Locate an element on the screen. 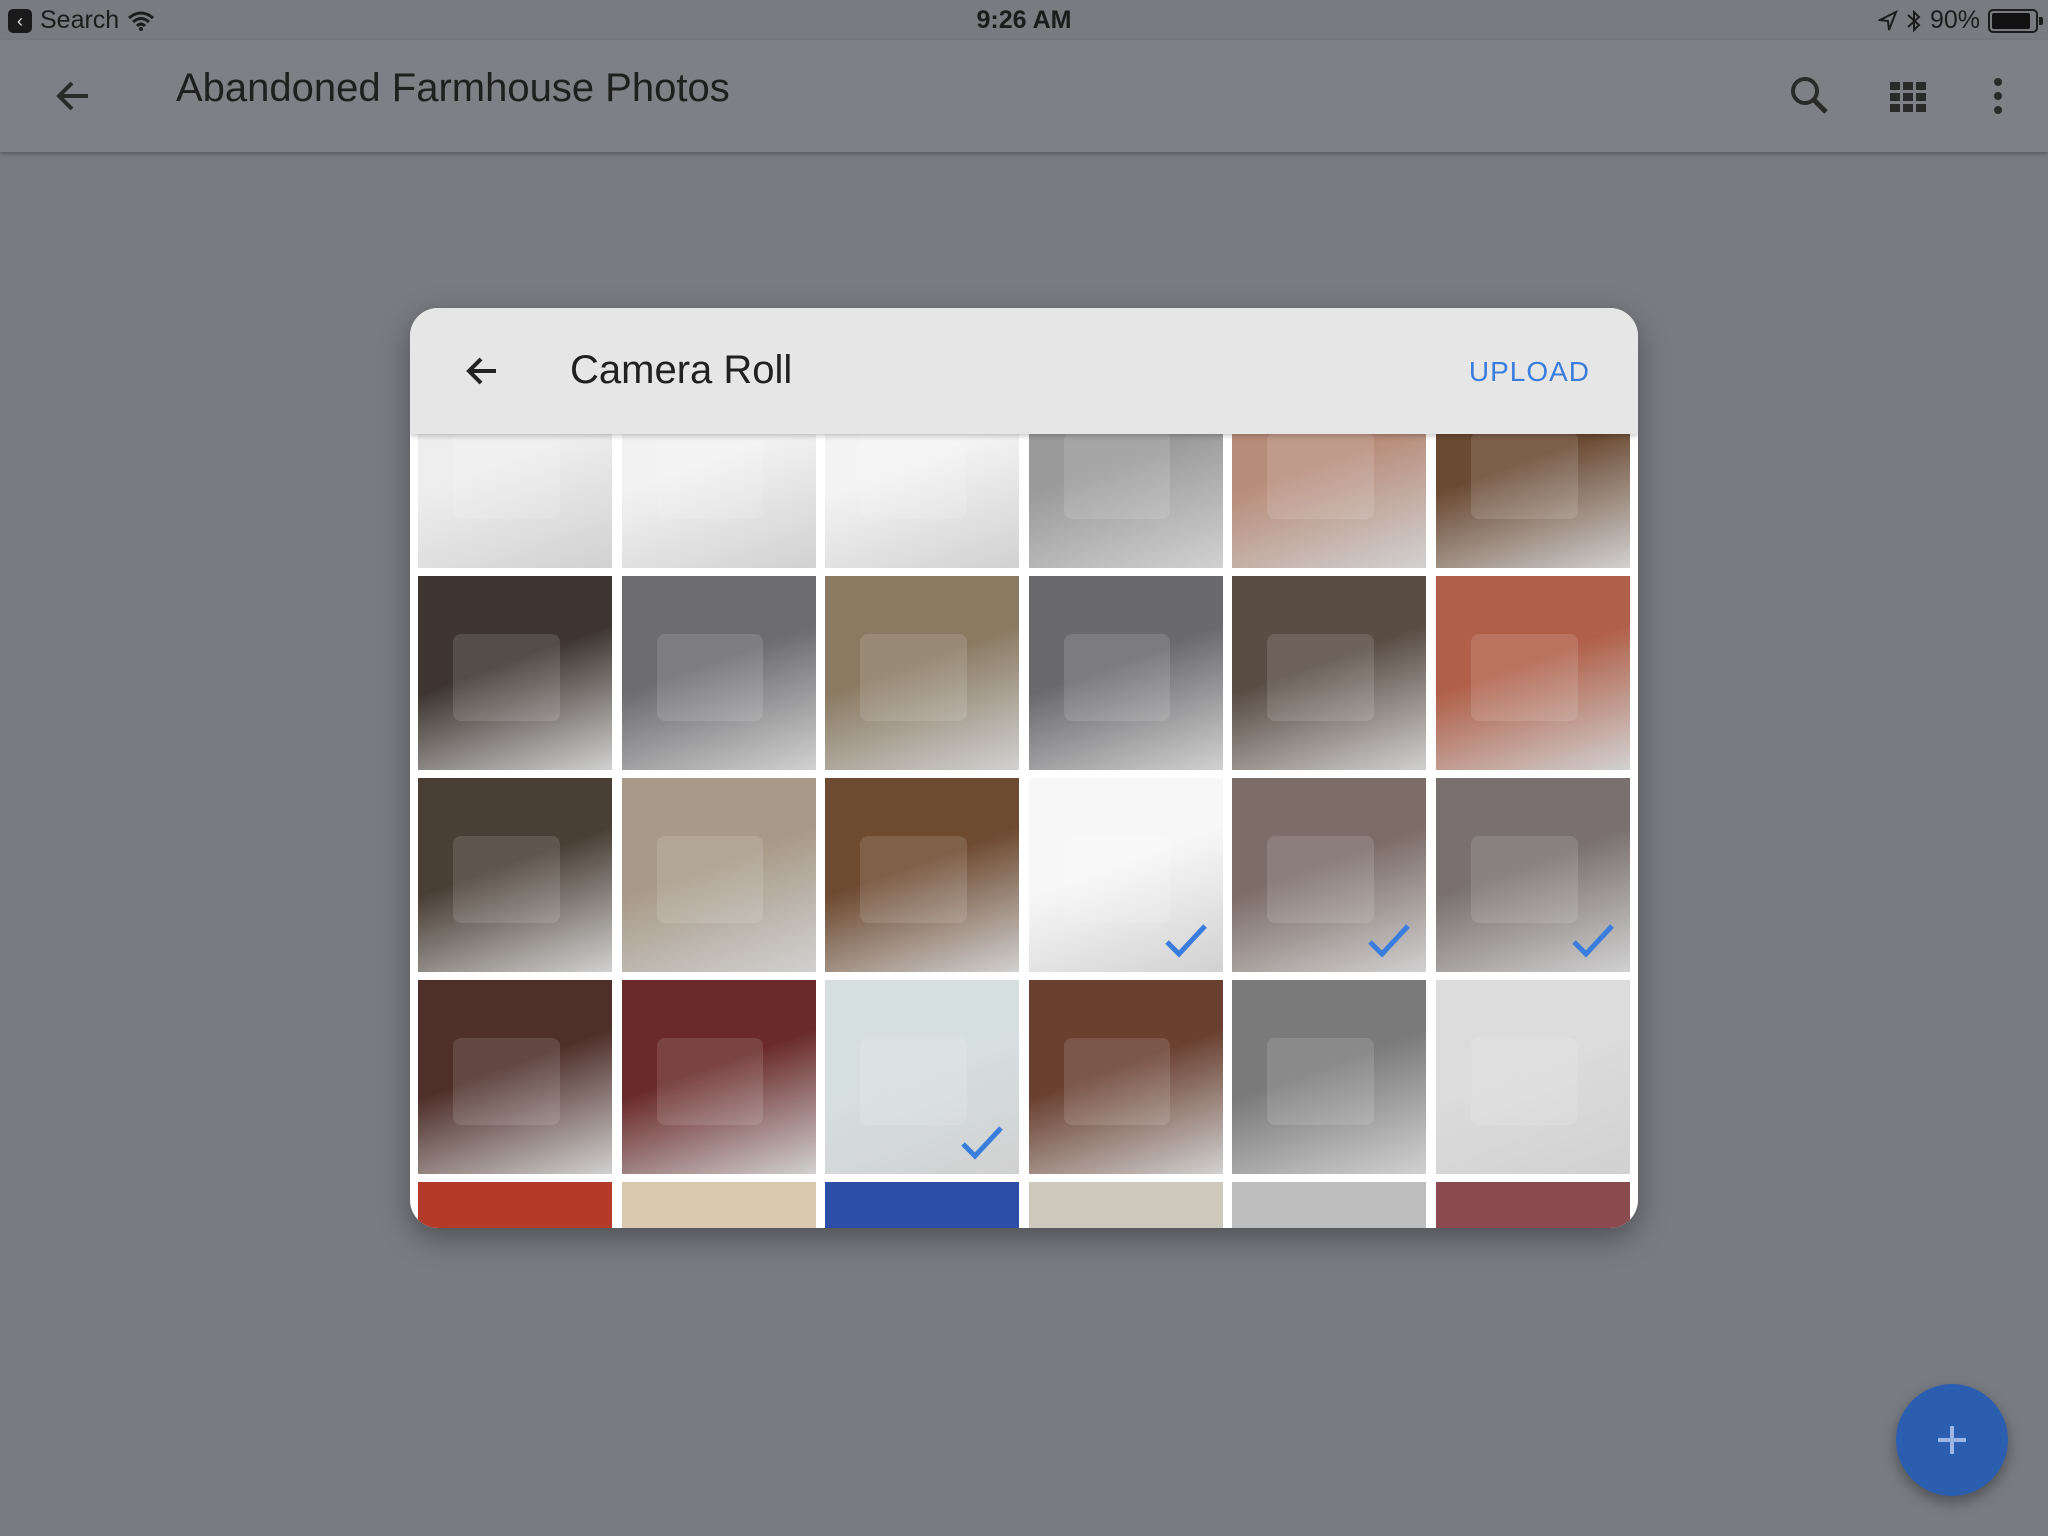  back-arrow-icon is located at coordinates (74, 96).